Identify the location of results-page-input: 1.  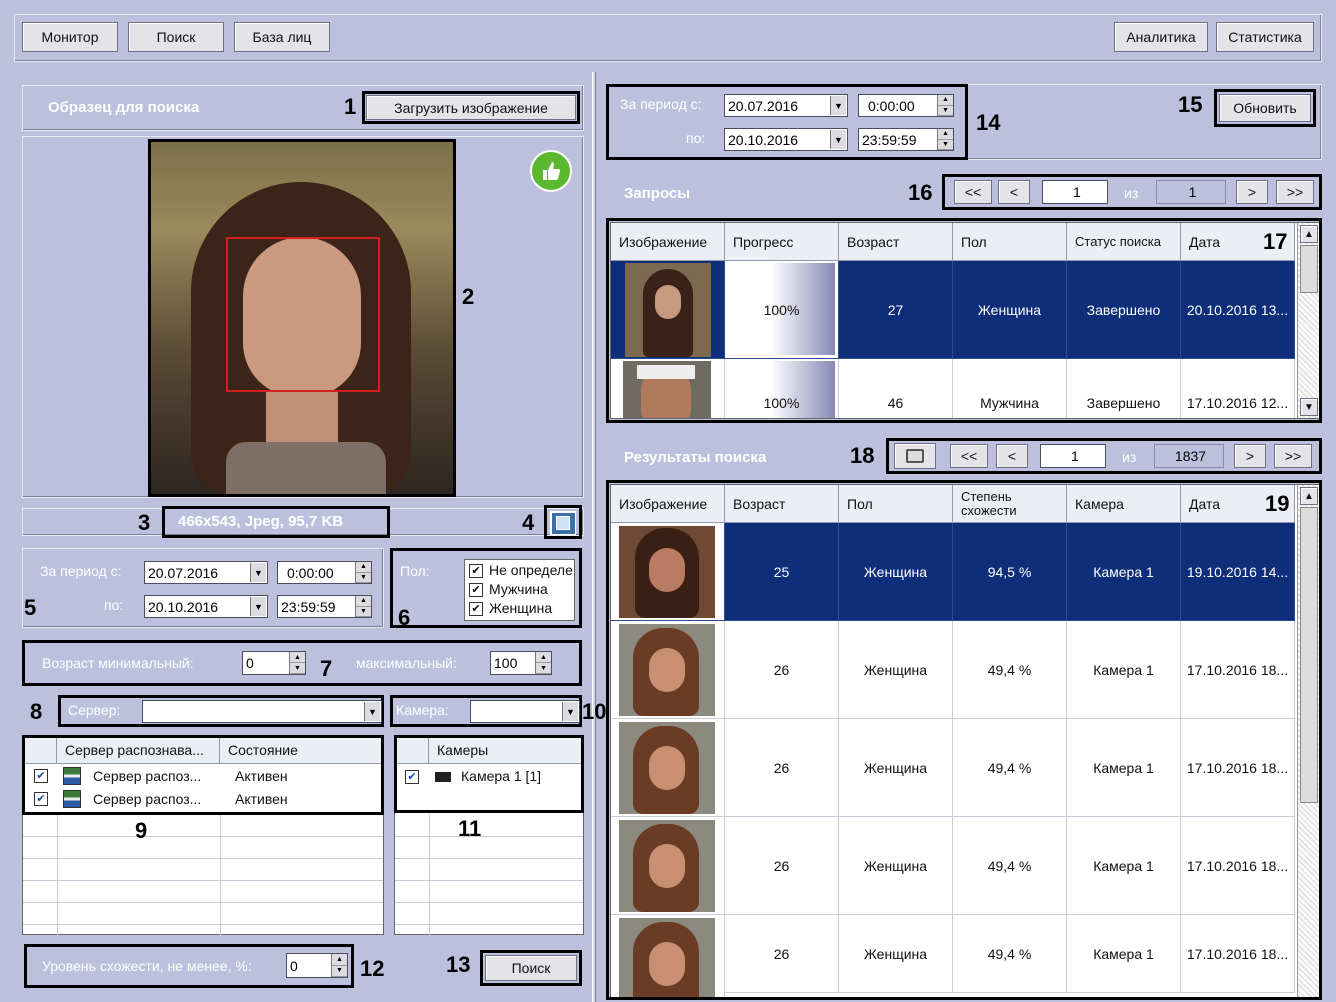
(1073, 456).